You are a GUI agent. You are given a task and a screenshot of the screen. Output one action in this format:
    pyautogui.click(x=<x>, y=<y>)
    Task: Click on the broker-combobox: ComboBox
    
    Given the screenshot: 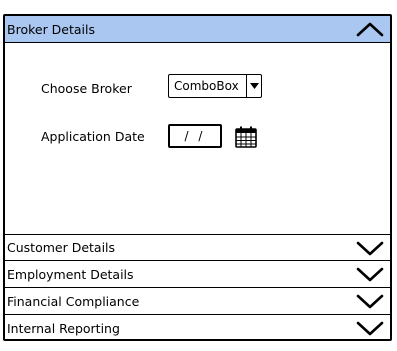 What is the action you would take?
    pyautogui.click(x=215, y=86)
    